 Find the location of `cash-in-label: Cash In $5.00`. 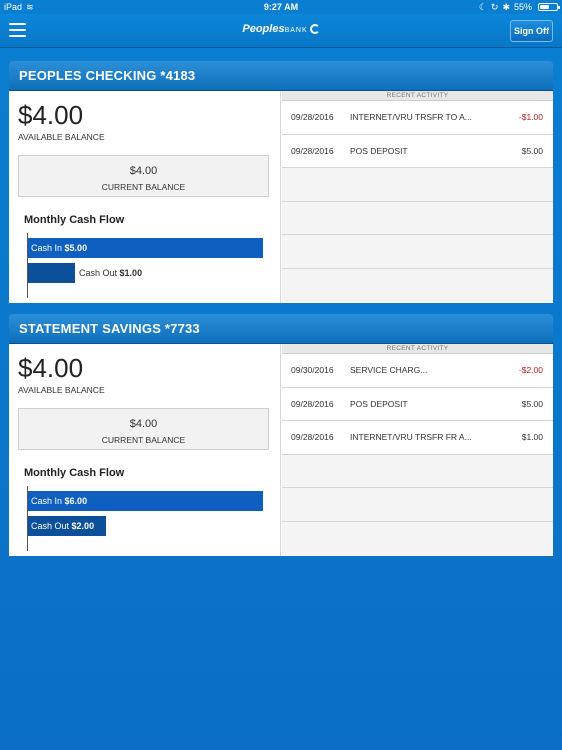

cash-in-label: Cash In $5.00 is located at coordinates (59, 248).